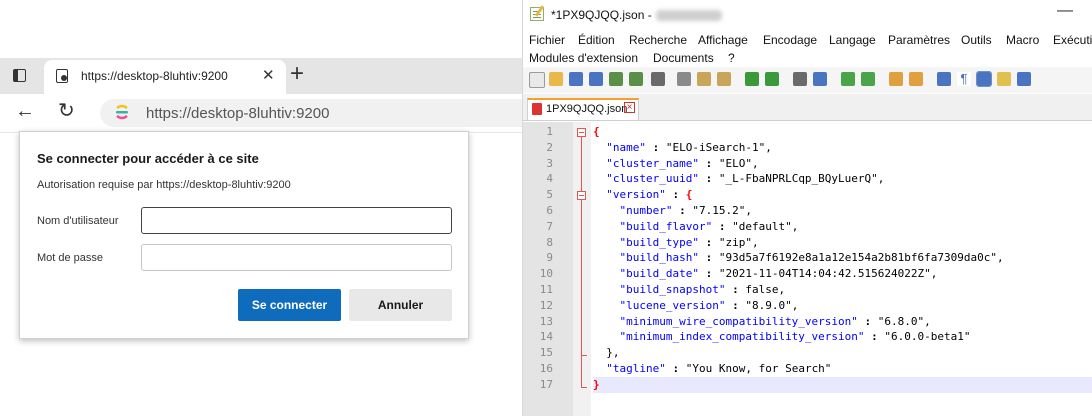 Image resolution: width=1092 pixels, height=416 pixels. What do you see at coordinates (547, 40) in the screenshot?
I see `menu-fichier: Fichier` at bounding box center [547, 40].